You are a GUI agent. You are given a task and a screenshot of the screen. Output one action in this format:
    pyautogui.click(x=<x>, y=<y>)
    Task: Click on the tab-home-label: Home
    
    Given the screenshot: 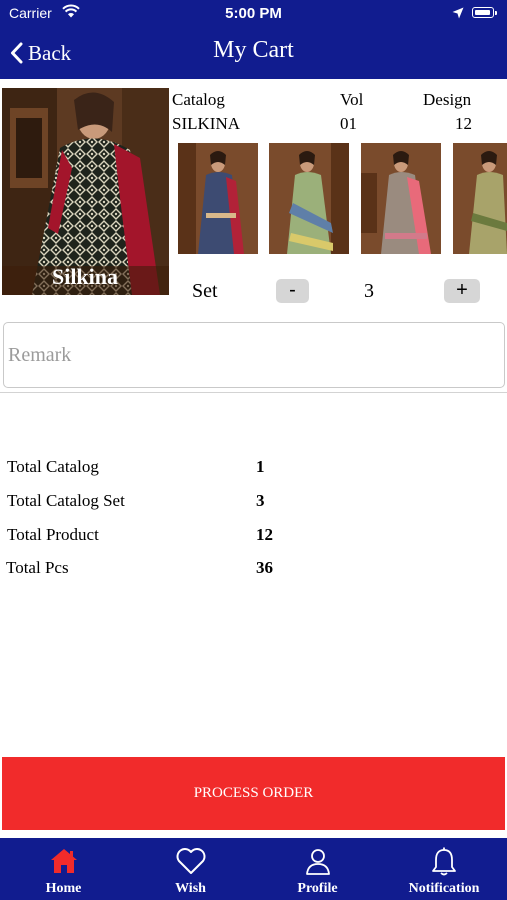 What is the action you would take?
    pyautogui.click(x=63, y=888)
    